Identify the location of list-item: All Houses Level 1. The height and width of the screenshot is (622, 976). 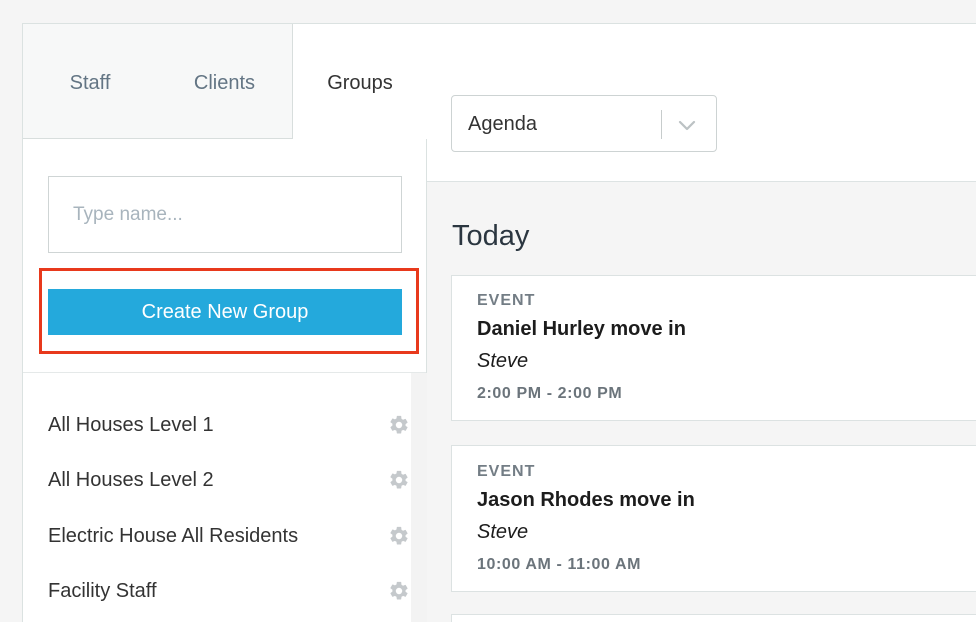
(228, 425).